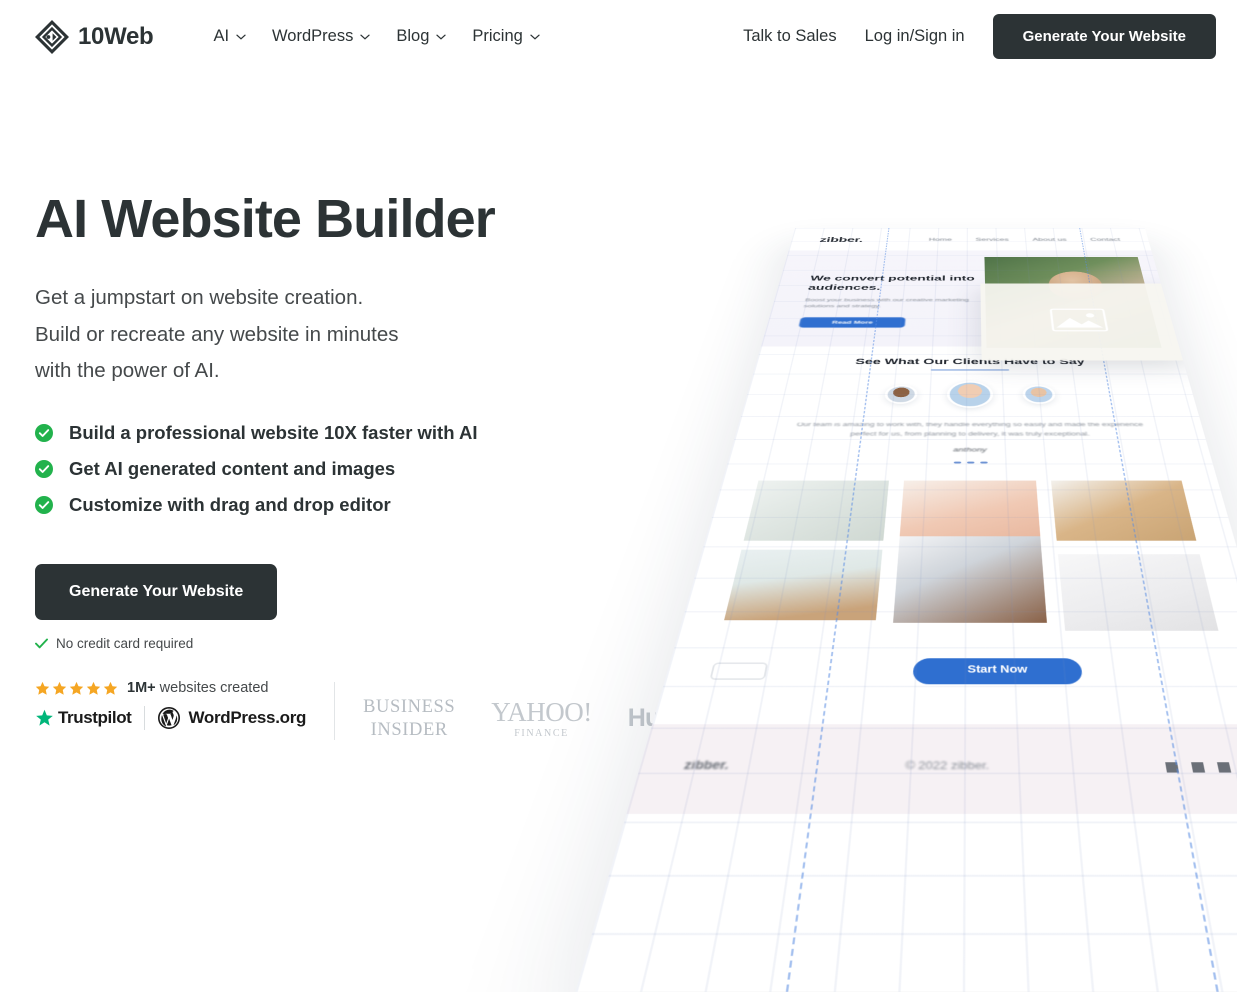 Image resolution: width=1237 pixels, height=992 pixels. What do you see at coordinates (969, 462) in the screenshot?
I see `carousel-dots` at bounding box center [969, 462].